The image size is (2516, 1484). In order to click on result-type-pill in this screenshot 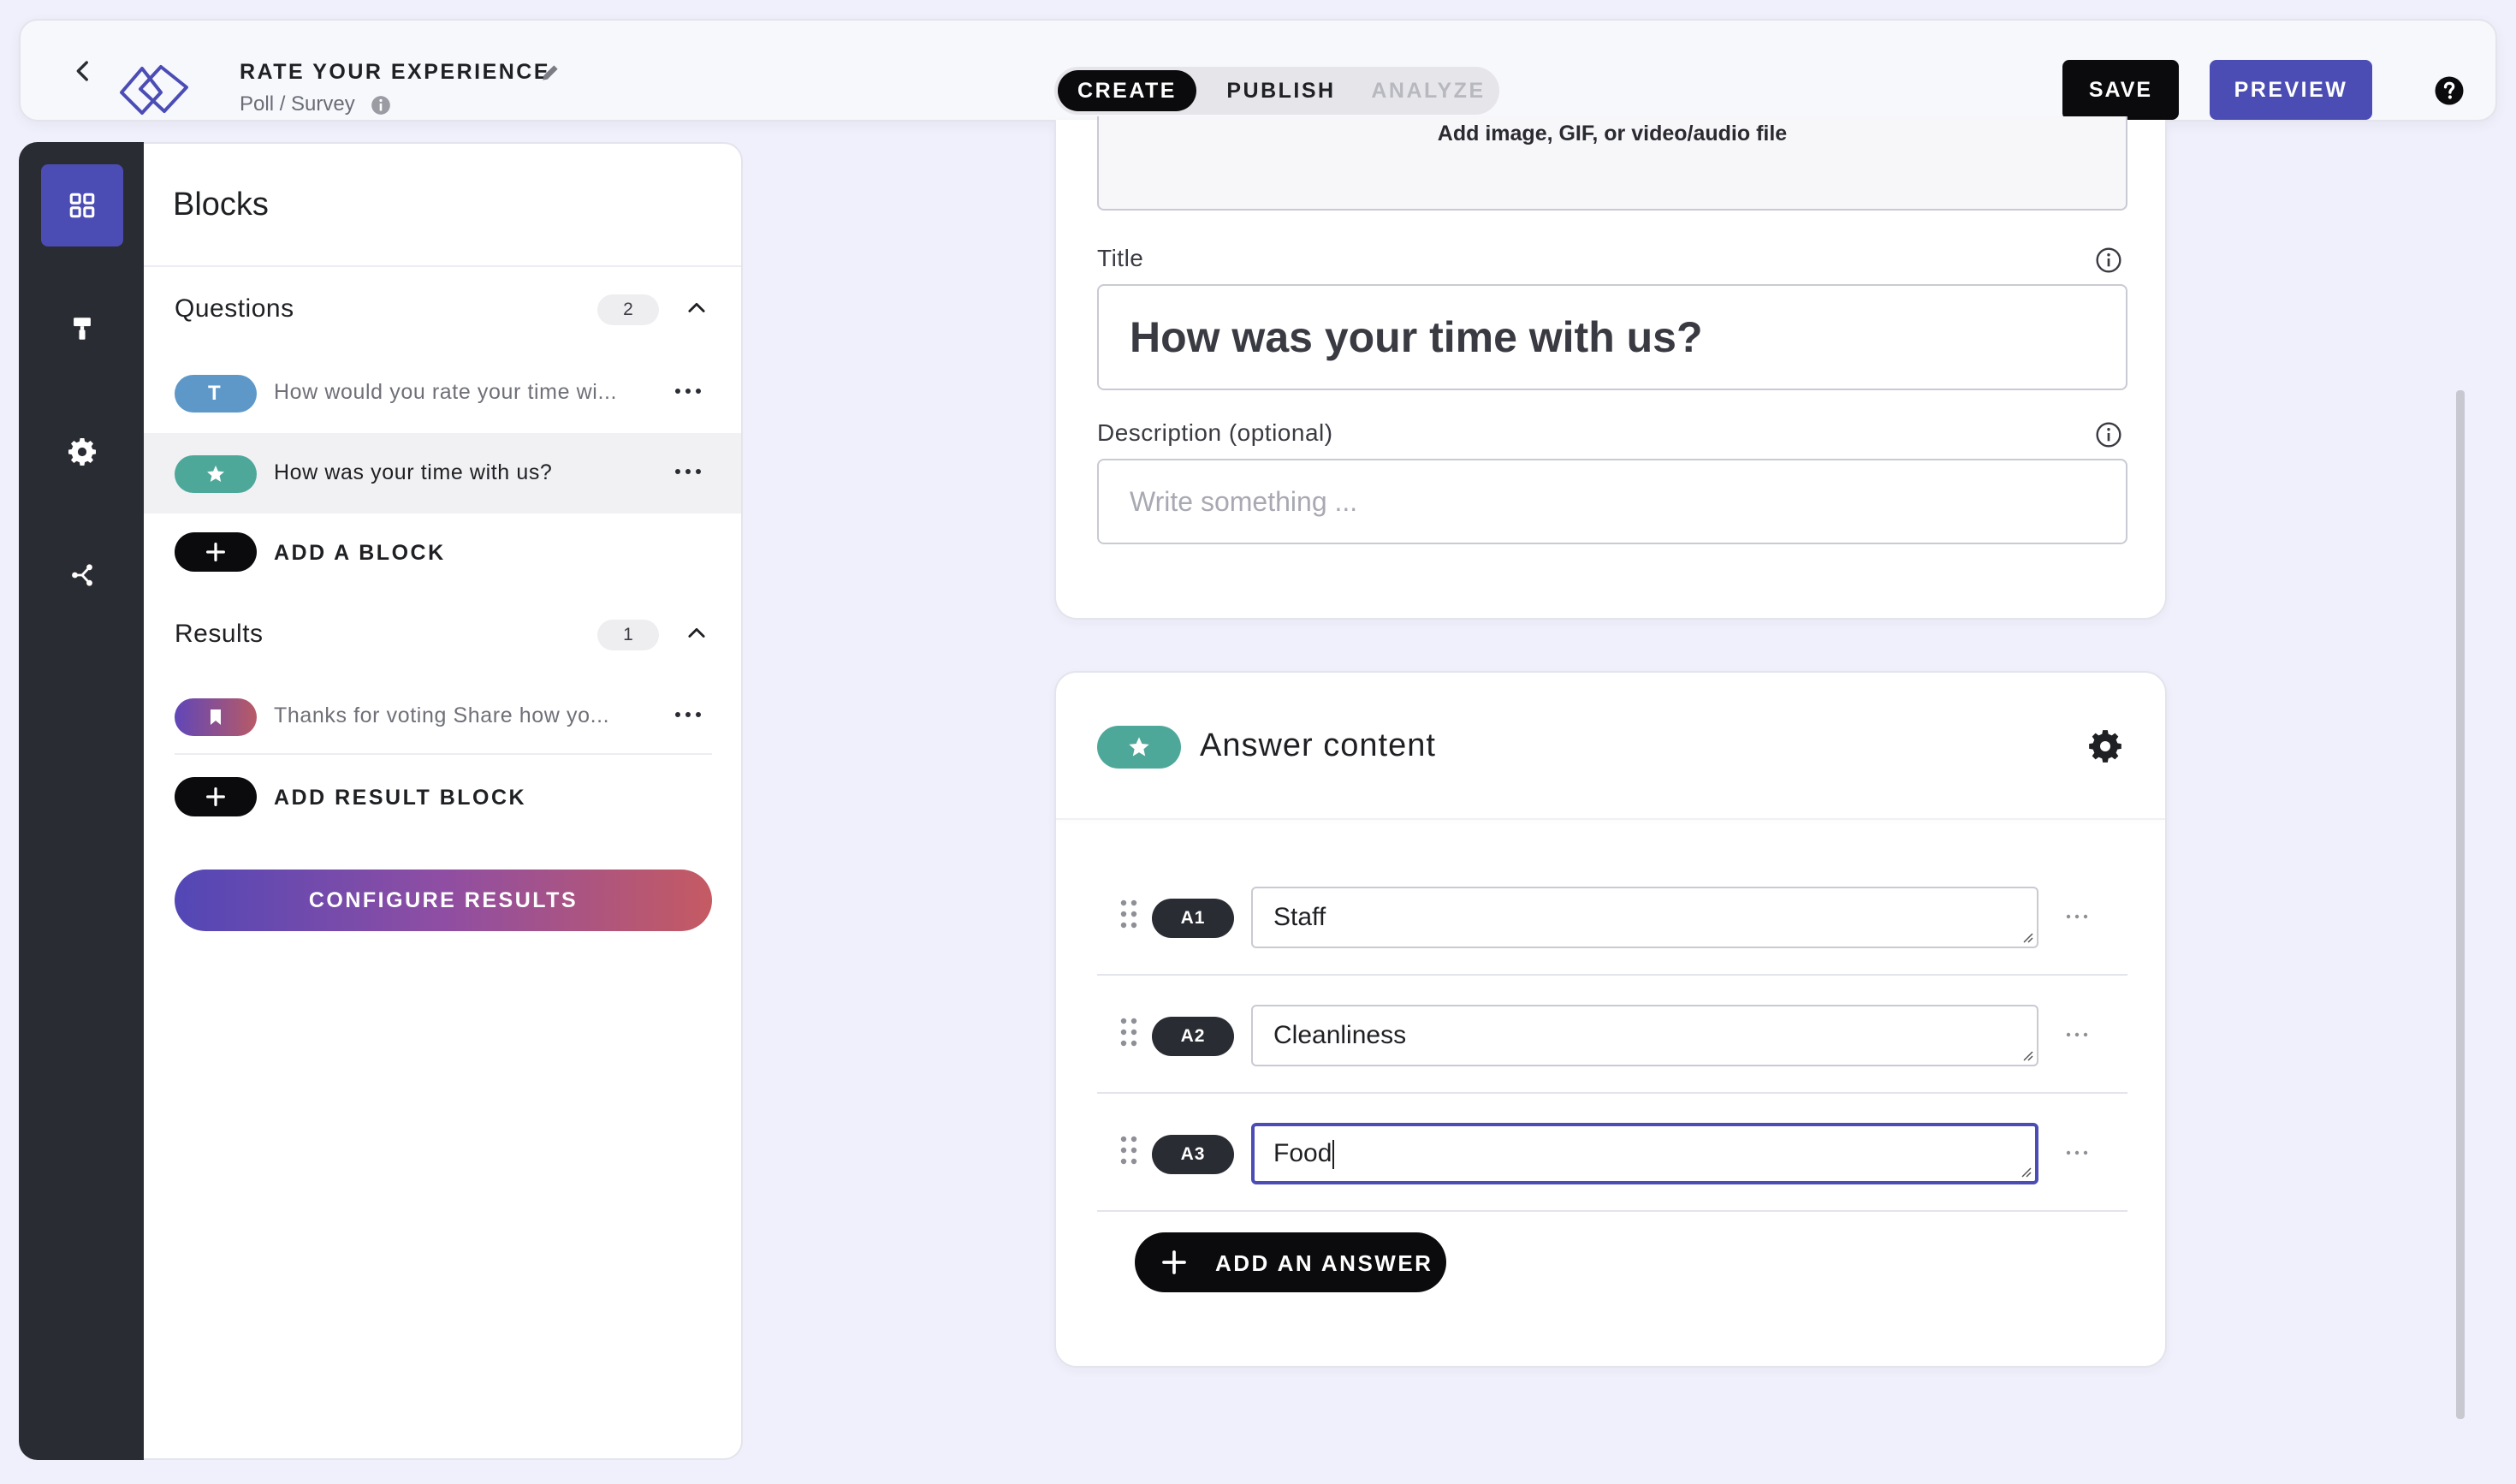, I will do `click(216, 717)`.